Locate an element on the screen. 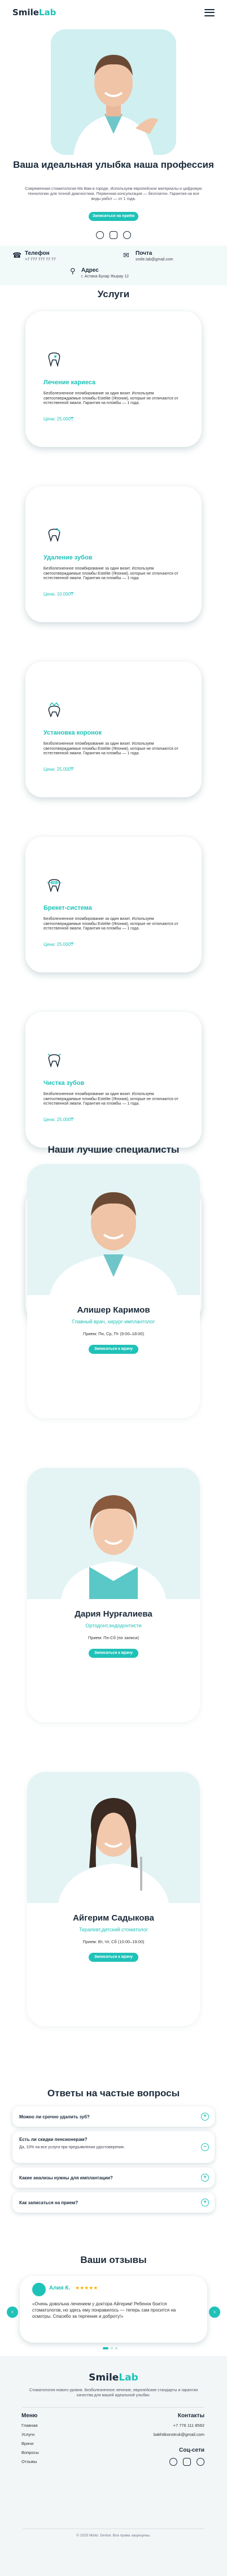 This screenshot has width=227, height=2576. doctor-schedule: Прием: Пн-Сб (по записи) is located at coordinates (114, 1637).